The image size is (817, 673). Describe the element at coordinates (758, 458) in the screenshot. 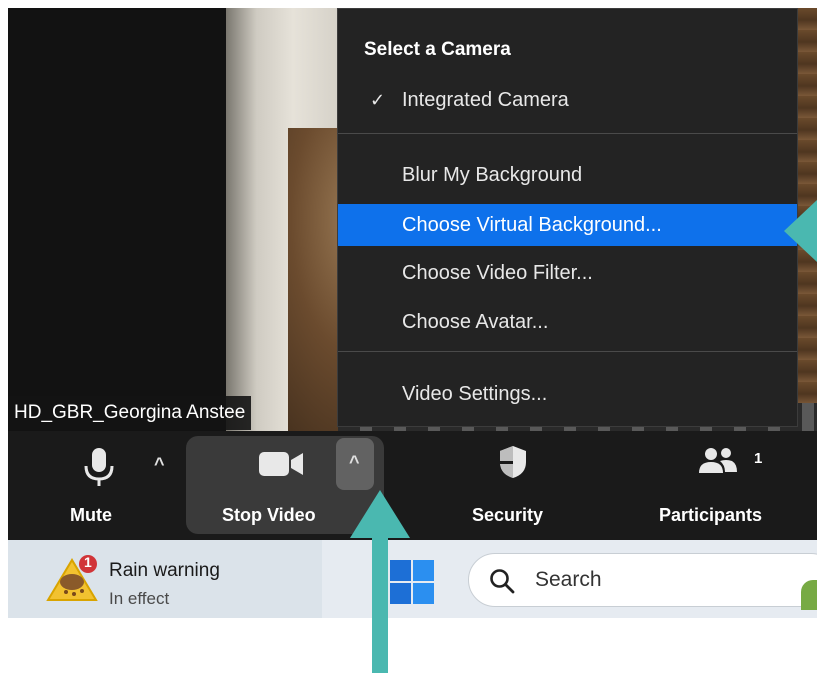

I see `participants-count: 1` at that location.